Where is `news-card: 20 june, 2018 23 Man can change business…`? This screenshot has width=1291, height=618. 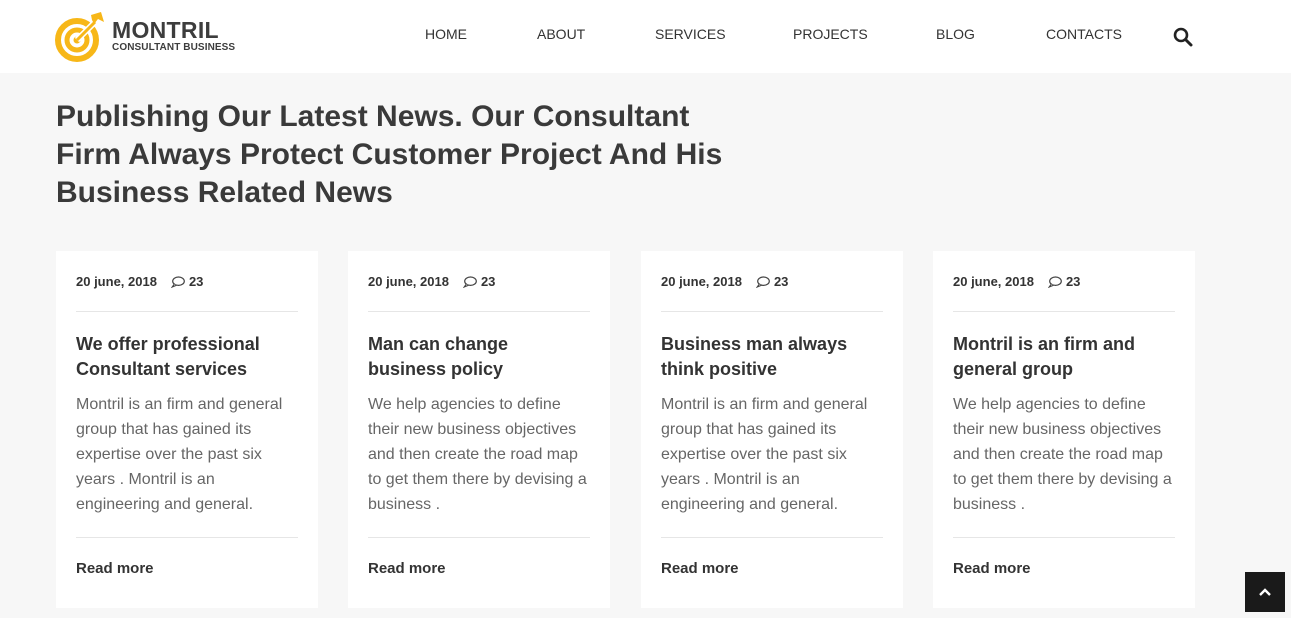
news-card: 20 june, 2018 23 Man can change business… is located at coordinates (479, 429).